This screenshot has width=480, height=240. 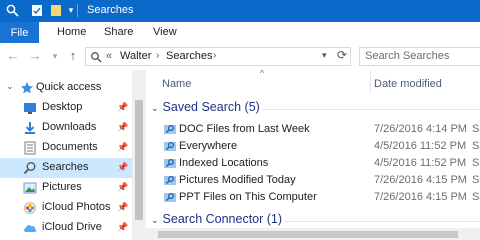 What do you see at coordinates (176, 84) in the screenshot?
I see `column-header-name: Name` at bounding box center [176, 84].